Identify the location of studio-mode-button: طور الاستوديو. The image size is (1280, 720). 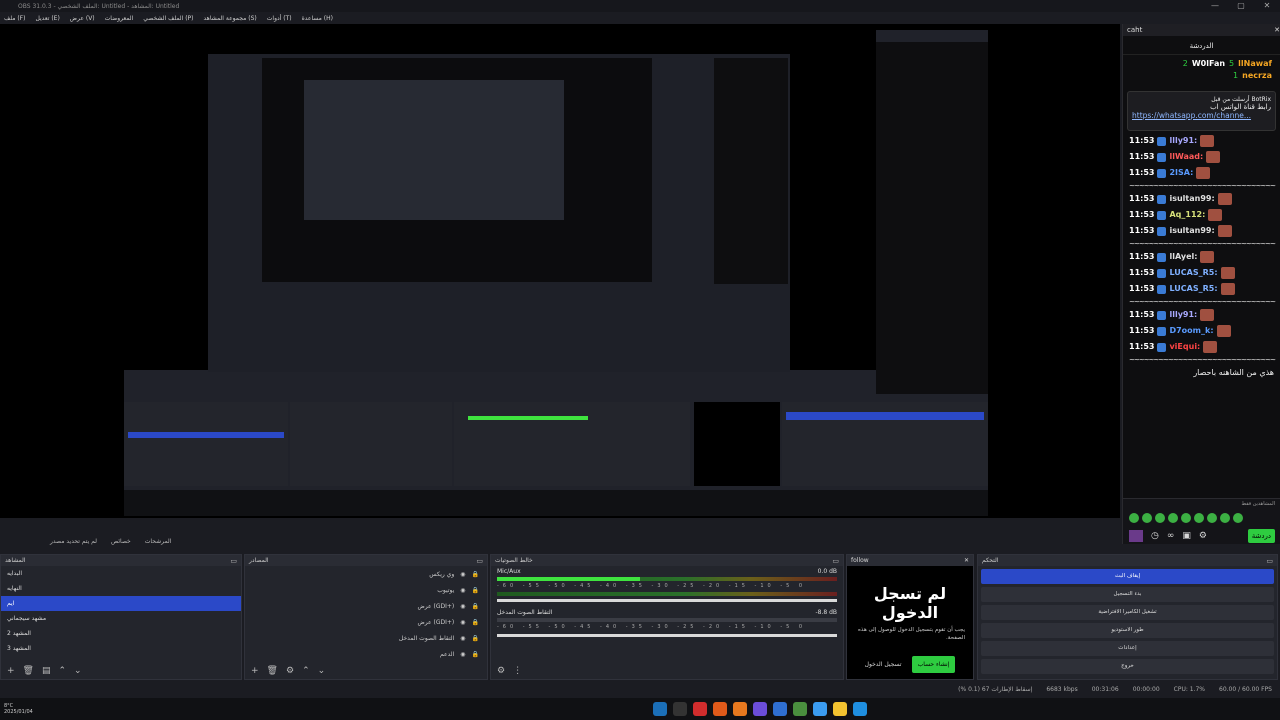
(1127, 630).